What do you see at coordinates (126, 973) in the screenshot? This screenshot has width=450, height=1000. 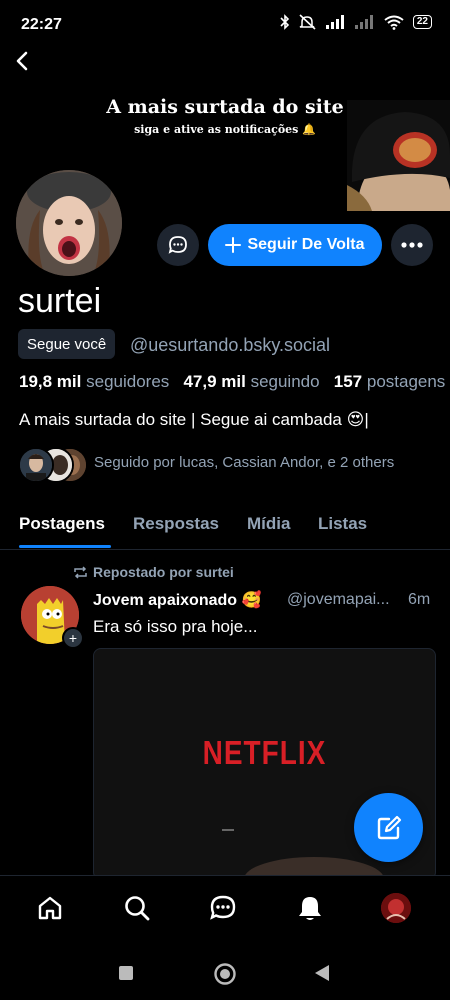 I see `square-icon` at bounding box center [126, 973].